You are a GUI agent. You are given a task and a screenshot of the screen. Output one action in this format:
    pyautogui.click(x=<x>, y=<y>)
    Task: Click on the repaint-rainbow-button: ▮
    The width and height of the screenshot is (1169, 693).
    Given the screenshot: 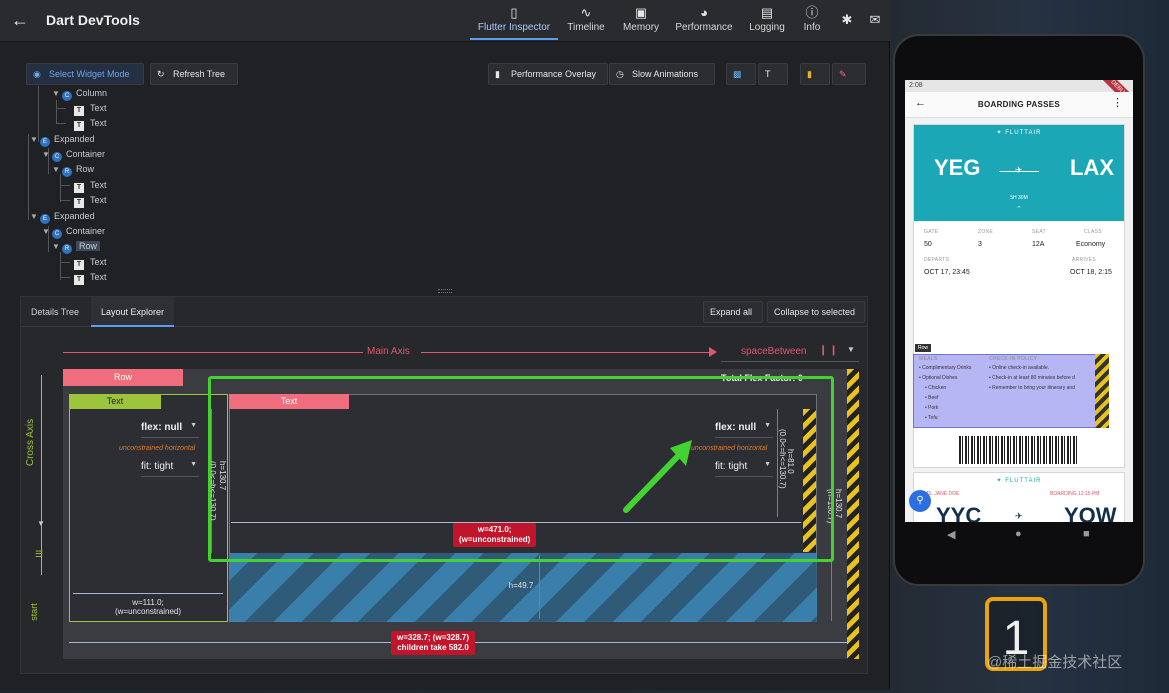 What is the action you would take?
    pyautogui.click(x=815, y=74)
    